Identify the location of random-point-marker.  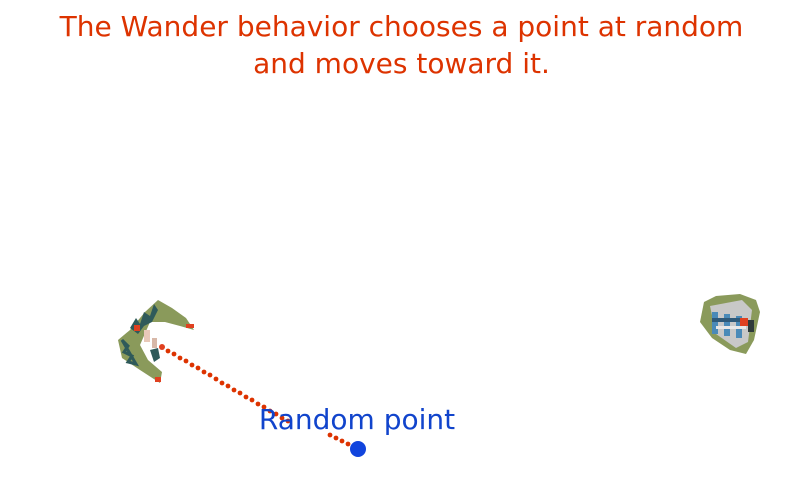
(358, 449).